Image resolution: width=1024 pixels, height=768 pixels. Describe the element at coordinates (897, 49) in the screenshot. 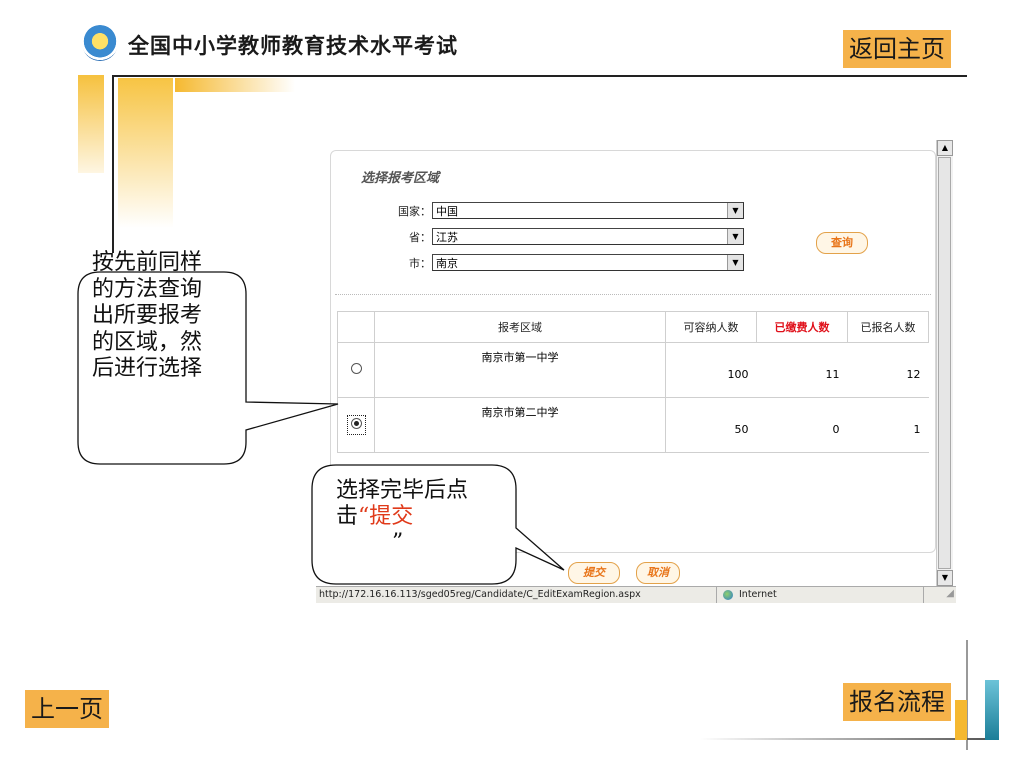

I see `home-button: 返回主页` at that location.